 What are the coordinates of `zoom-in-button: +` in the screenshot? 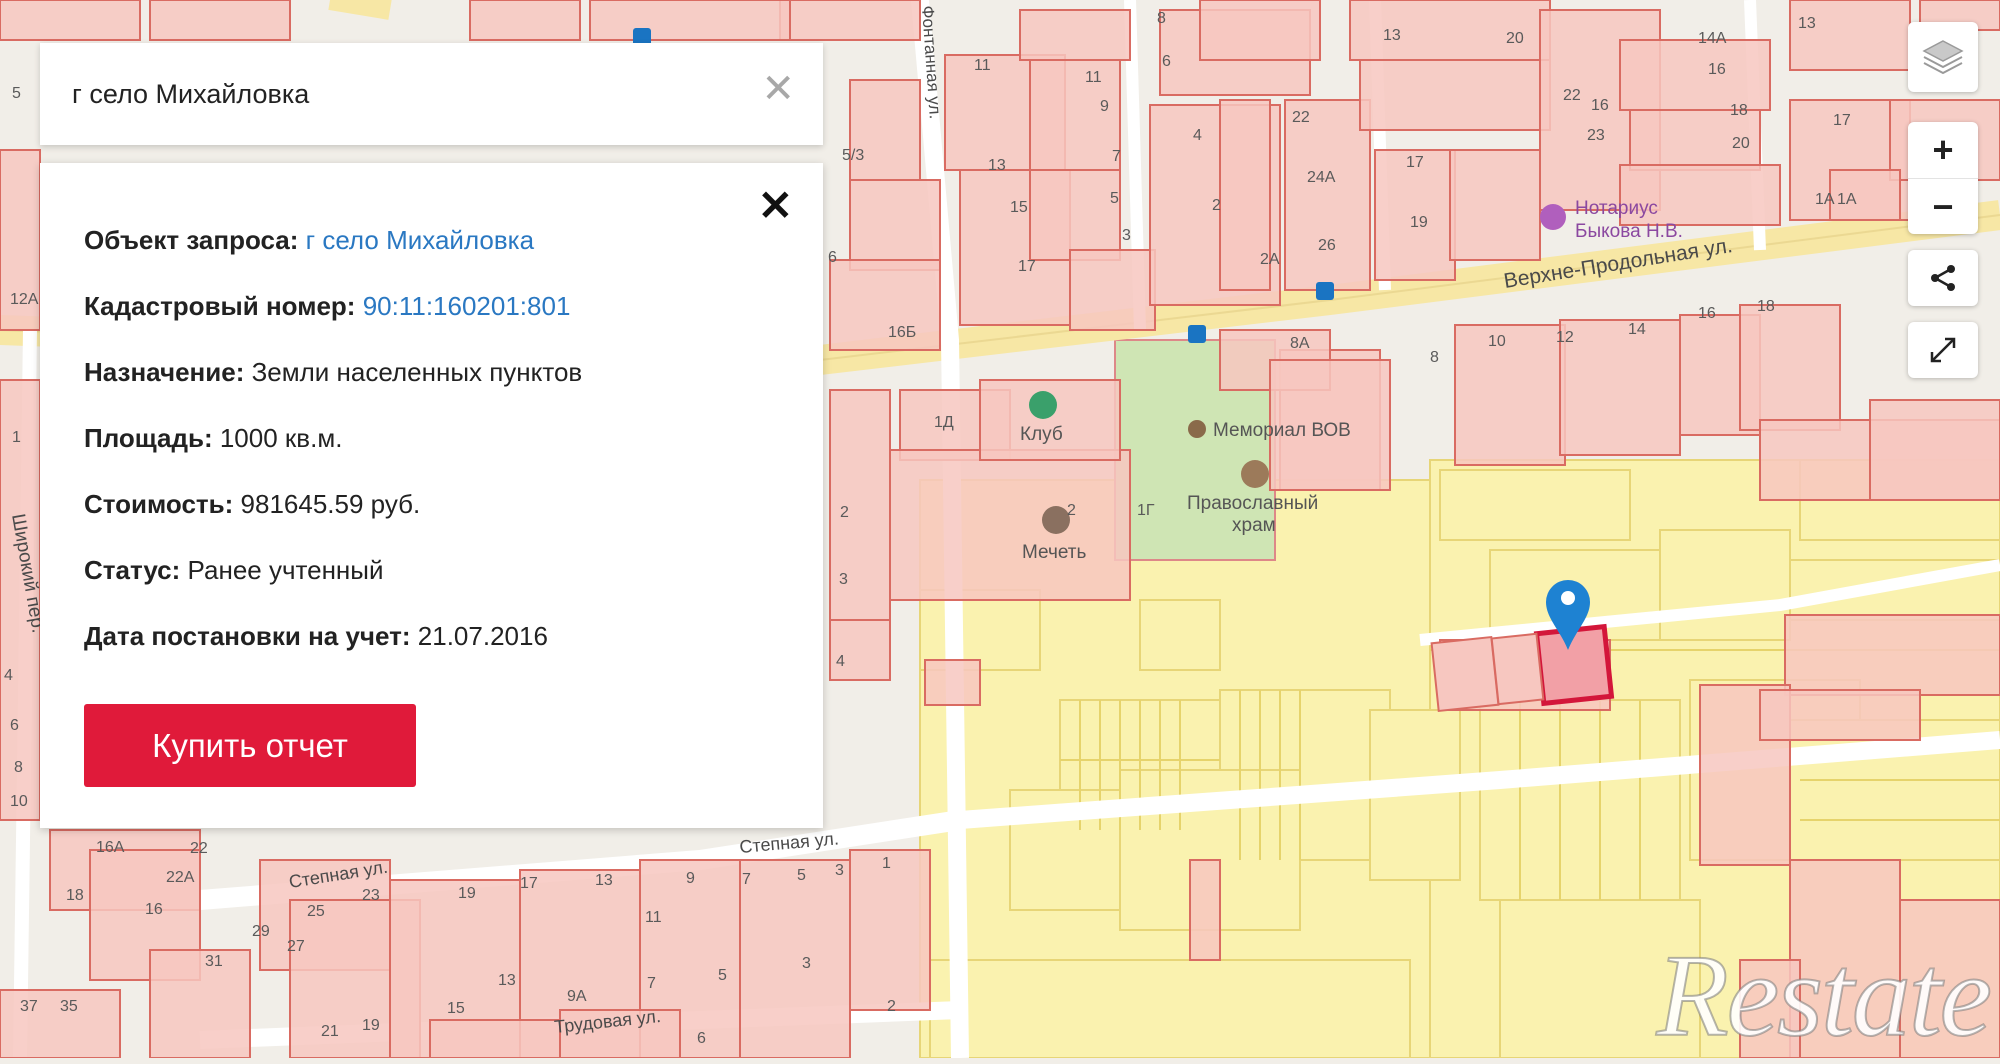 It's located at (1943, 150).